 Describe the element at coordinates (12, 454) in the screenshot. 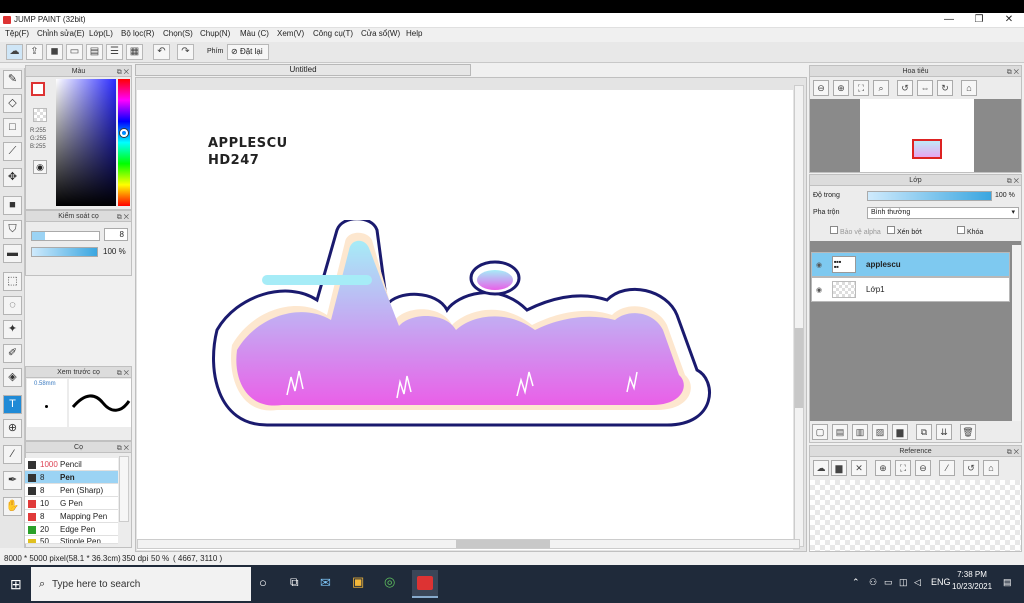

I see `eyedropper-icon: ⁄` at that location.